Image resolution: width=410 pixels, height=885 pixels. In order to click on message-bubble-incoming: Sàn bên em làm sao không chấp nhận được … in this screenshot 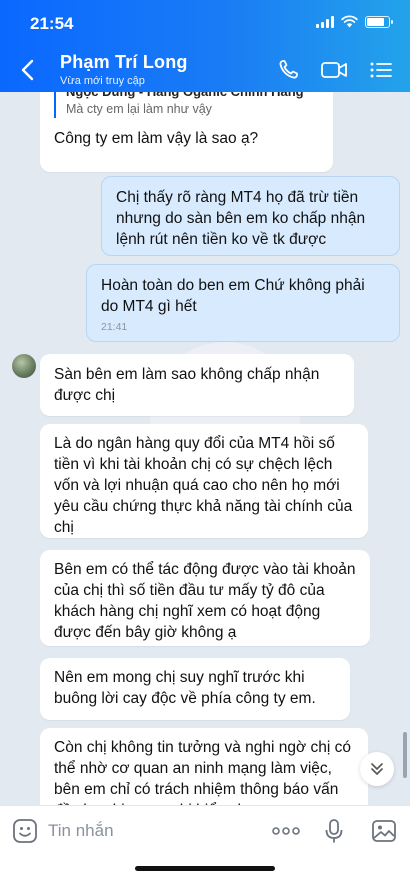, I will do `click(197, 385)`.